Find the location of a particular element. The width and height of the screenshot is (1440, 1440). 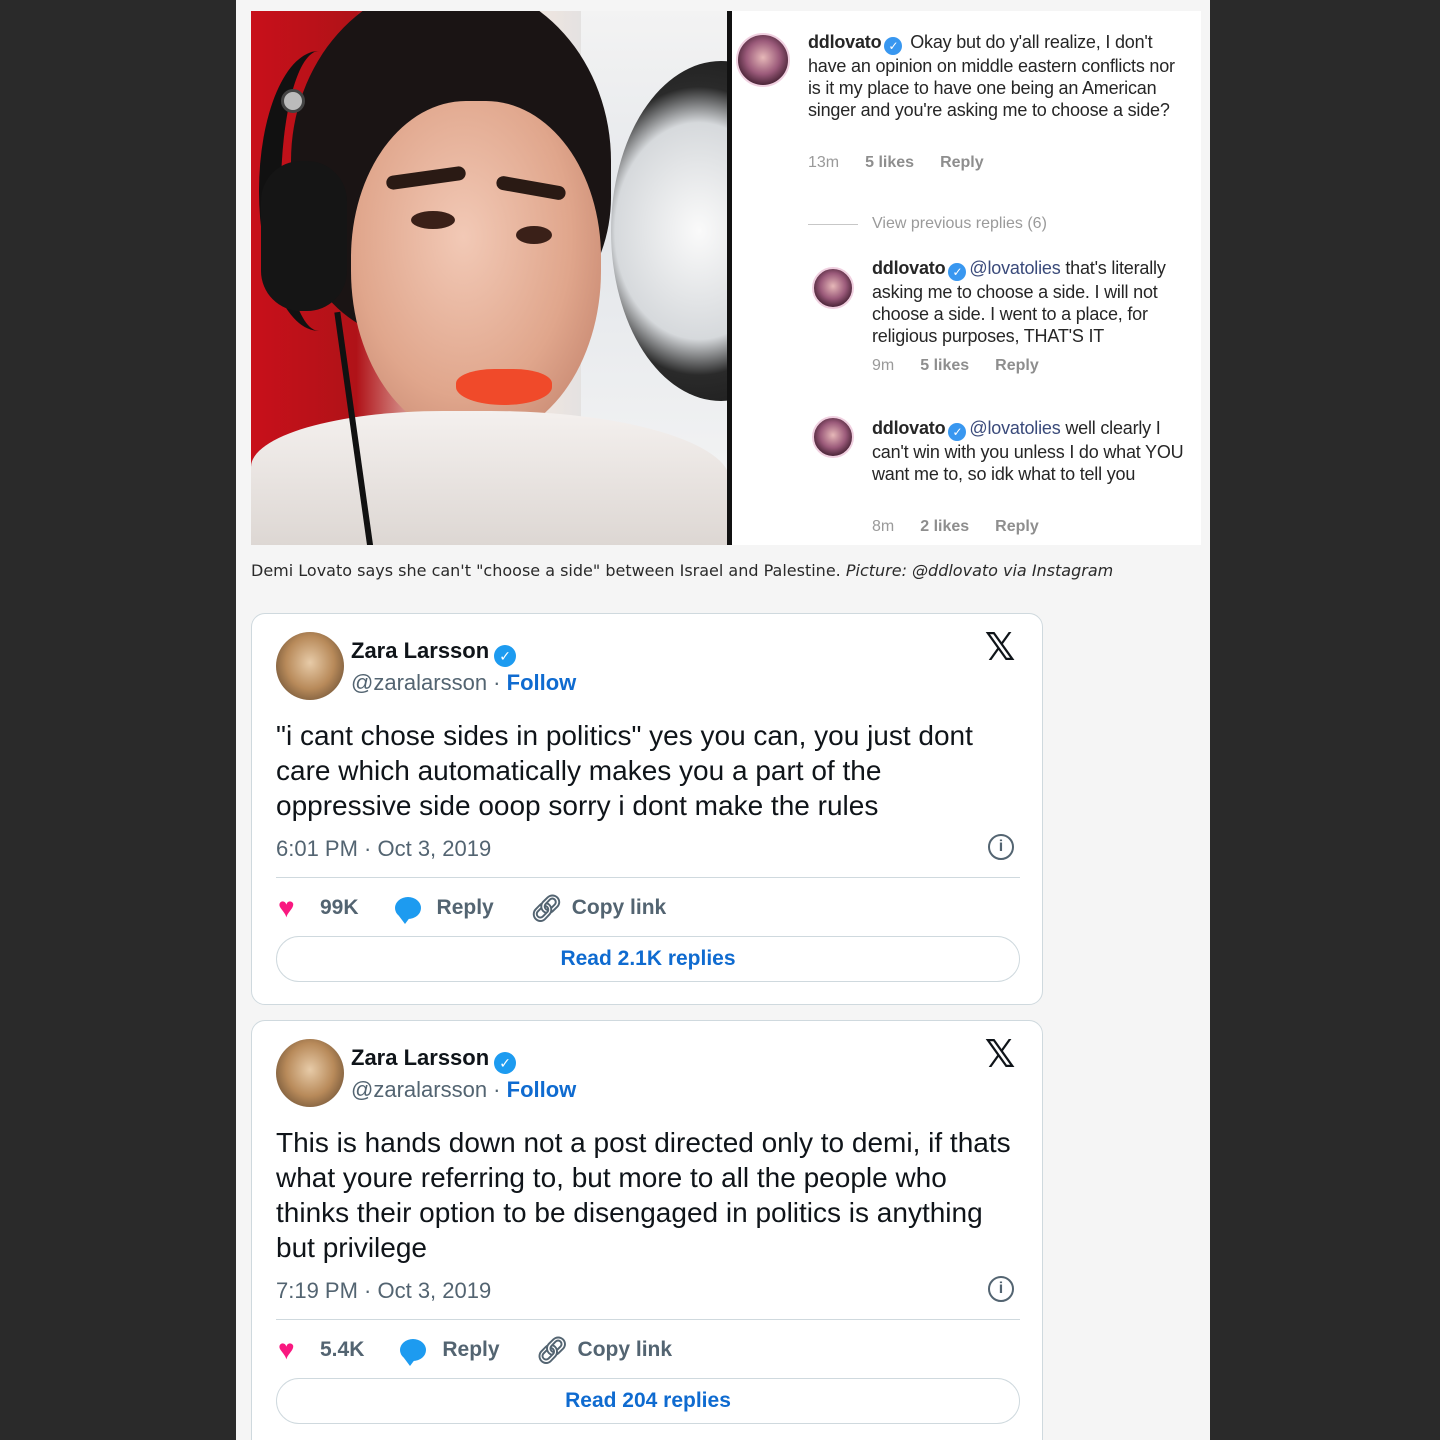

tweet-actions: ♥ 5.4K Reply 🔗︎ Copy link is located at coordinates (493, 1350).